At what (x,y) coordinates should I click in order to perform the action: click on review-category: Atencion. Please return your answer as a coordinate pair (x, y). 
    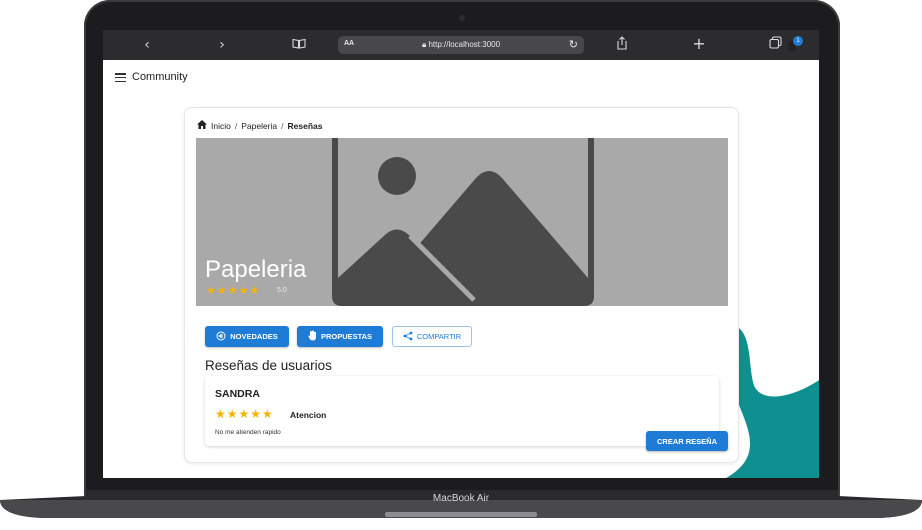
    Looking at the image, I should click on (308, 415).